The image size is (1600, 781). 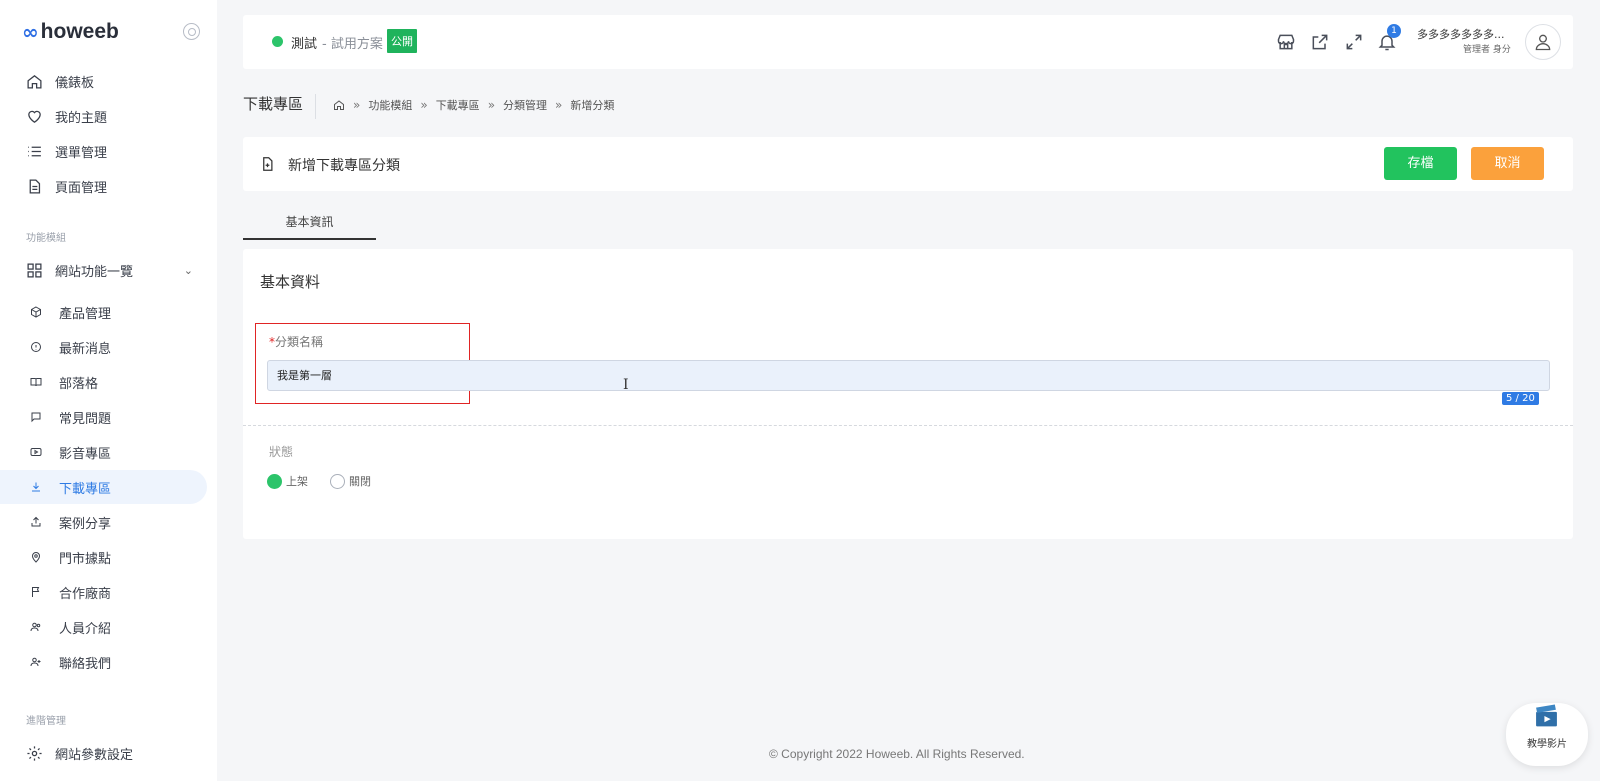 What do you see at coordinates (81, 118) in the screenshot?
I see `sidebar-item-label: 我的主題` at bounding box center [81, 118].